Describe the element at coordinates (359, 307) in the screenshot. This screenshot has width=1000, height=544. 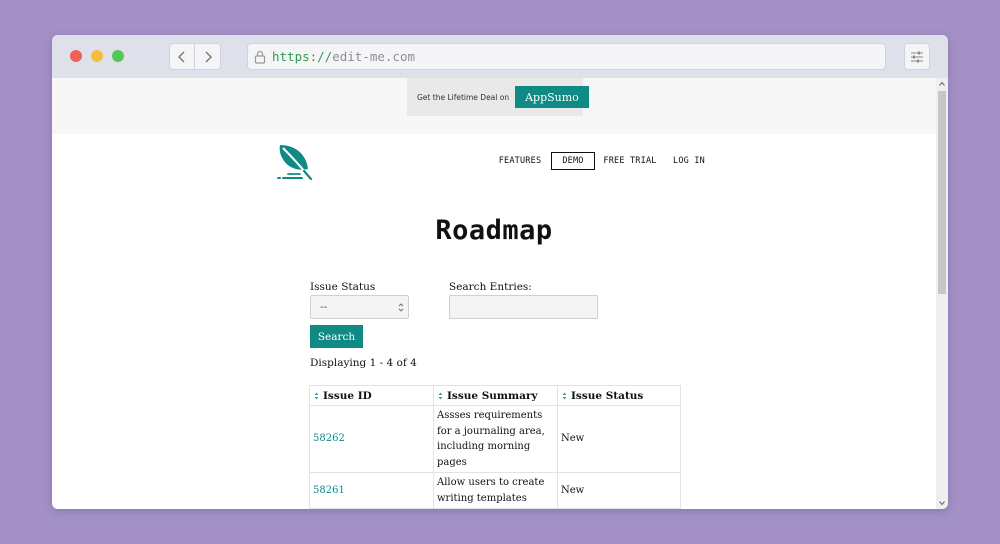
I see `issue-status-select: --` at that location.